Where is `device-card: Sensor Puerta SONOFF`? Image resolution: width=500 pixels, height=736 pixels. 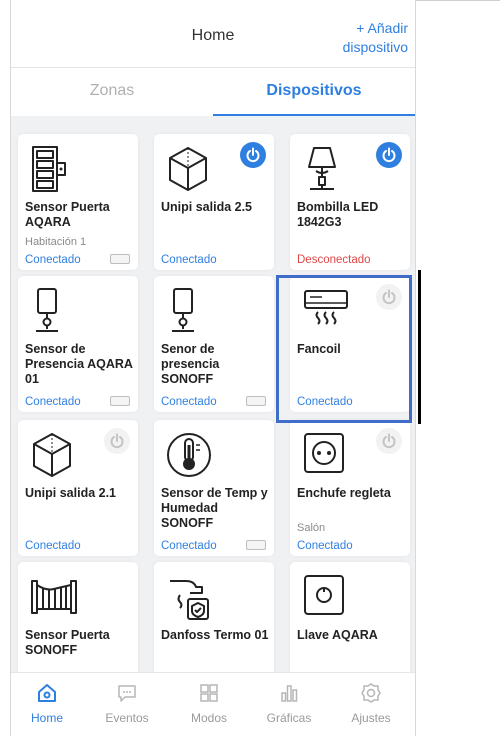 device-card: Sensor Puerta SONOFF is located at coordinates (78, 617).